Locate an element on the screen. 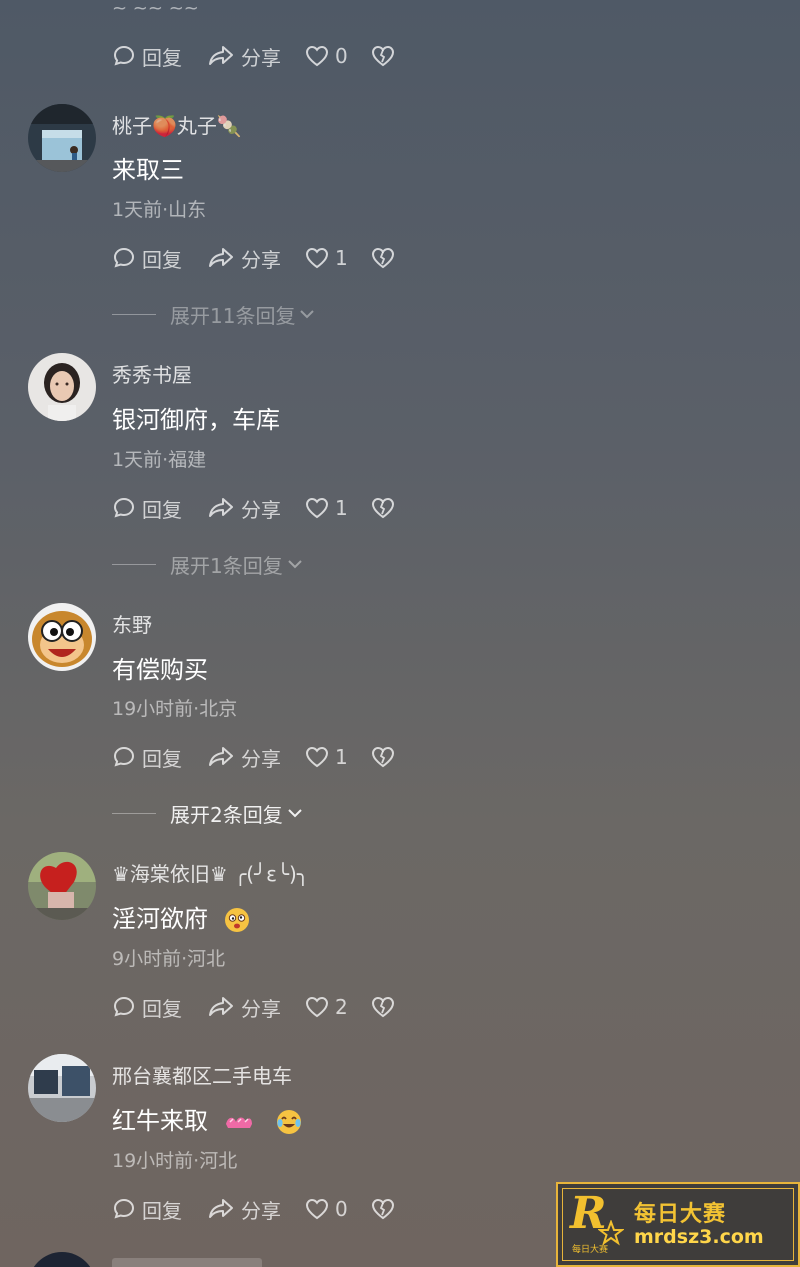 The width and height of the screenshot is (800, 1267). comment-text: 银河御府，车库 is located at coordinates (196, 420).